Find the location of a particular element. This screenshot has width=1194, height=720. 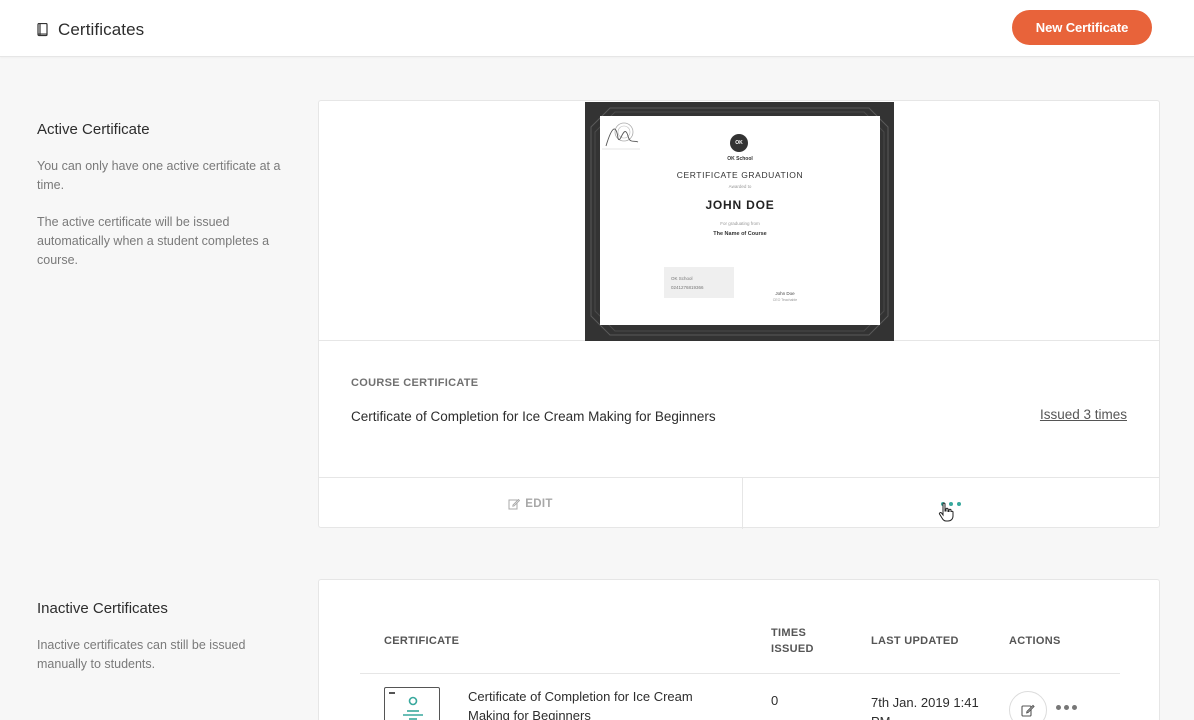

thumb-bar is located at coordinates (392, 693).